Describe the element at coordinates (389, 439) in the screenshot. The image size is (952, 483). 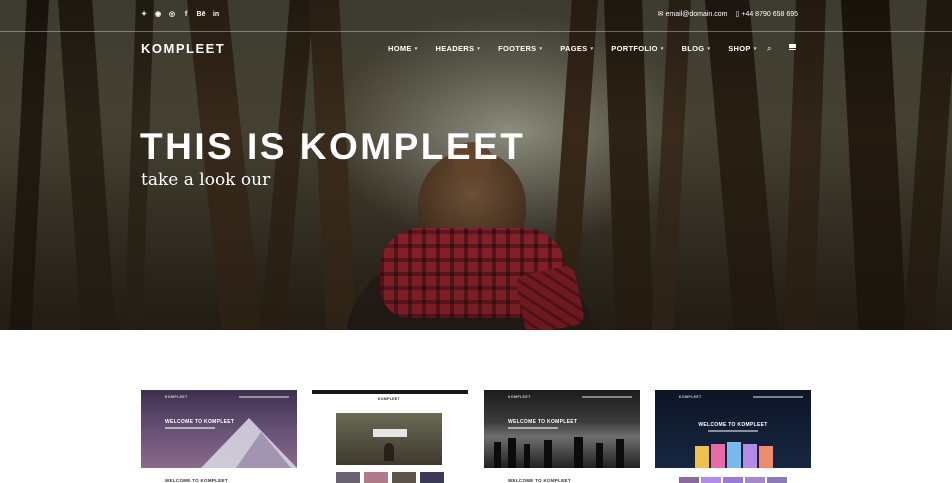
I see `thumbnail-photo` at that location.